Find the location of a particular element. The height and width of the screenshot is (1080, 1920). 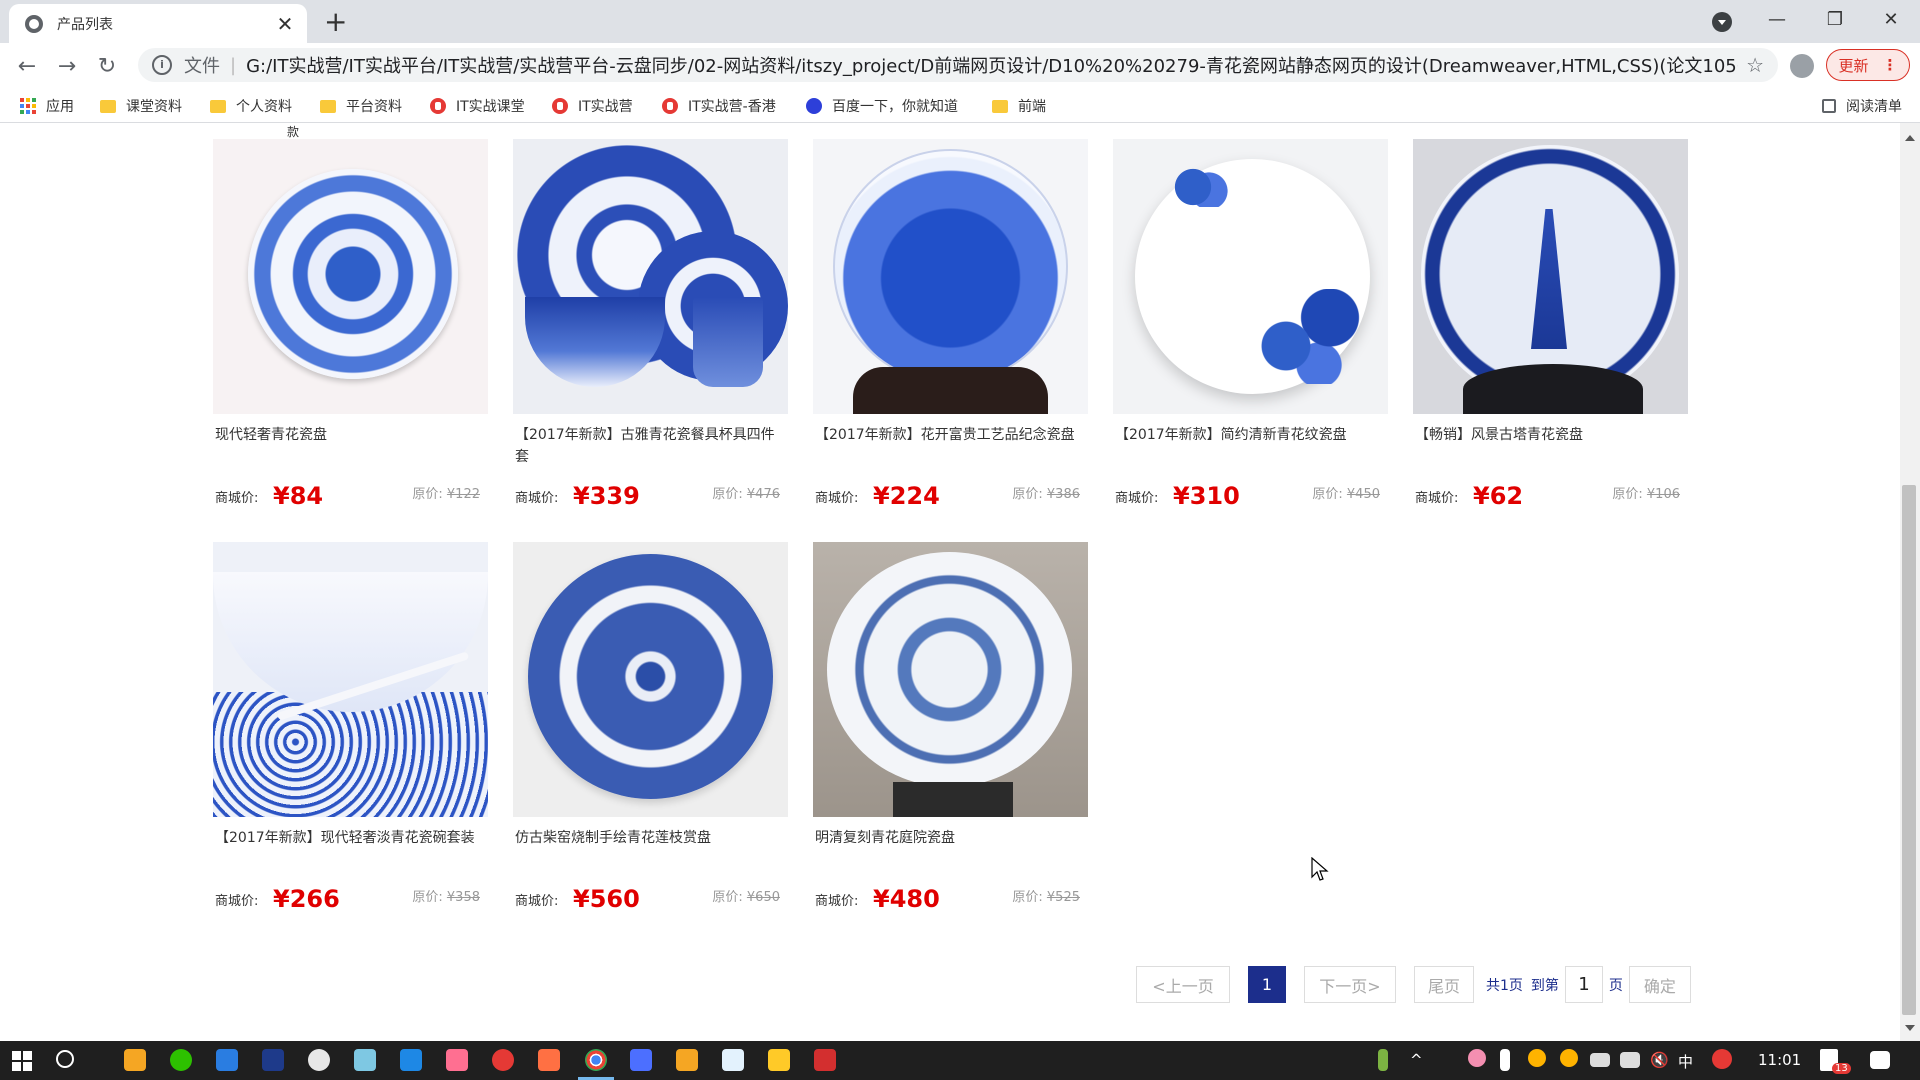

last-page-button: 尾页 is located at coordinates (1444, 984).